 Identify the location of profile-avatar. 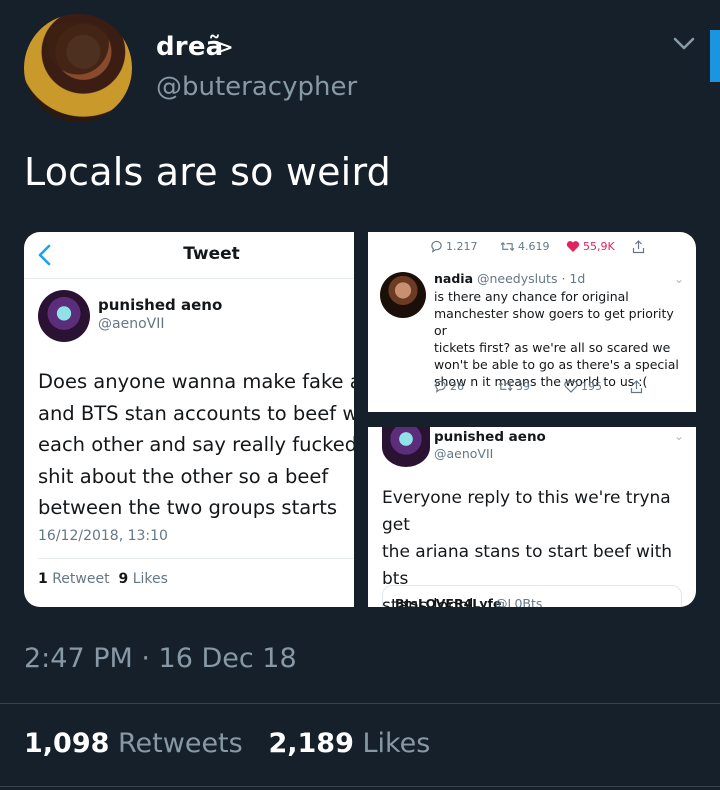
(78, 68).